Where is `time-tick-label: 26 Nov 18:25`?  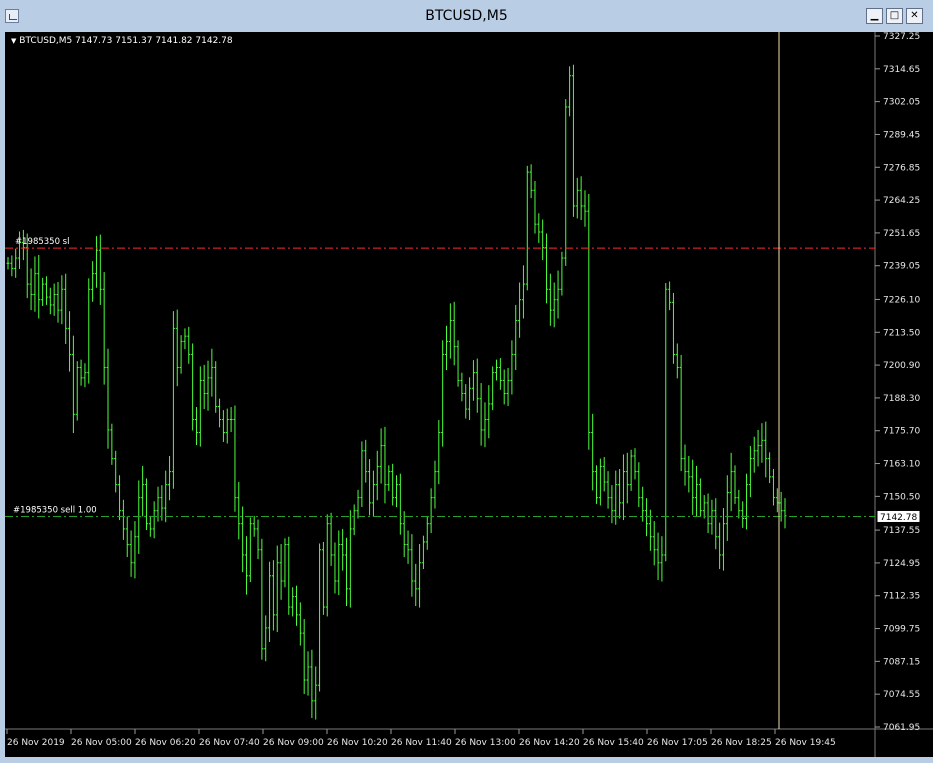 time-tick-label: 26 Nov 18:25 is located at coordinates (741, 743).